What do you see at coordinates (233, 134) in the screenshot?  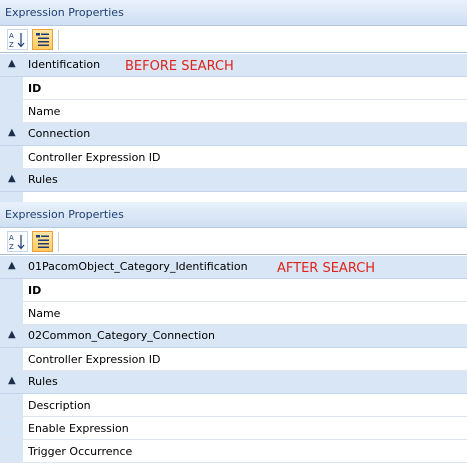 I see `category-row-connection: ▲ Connection` at bounding box center [233, 134].